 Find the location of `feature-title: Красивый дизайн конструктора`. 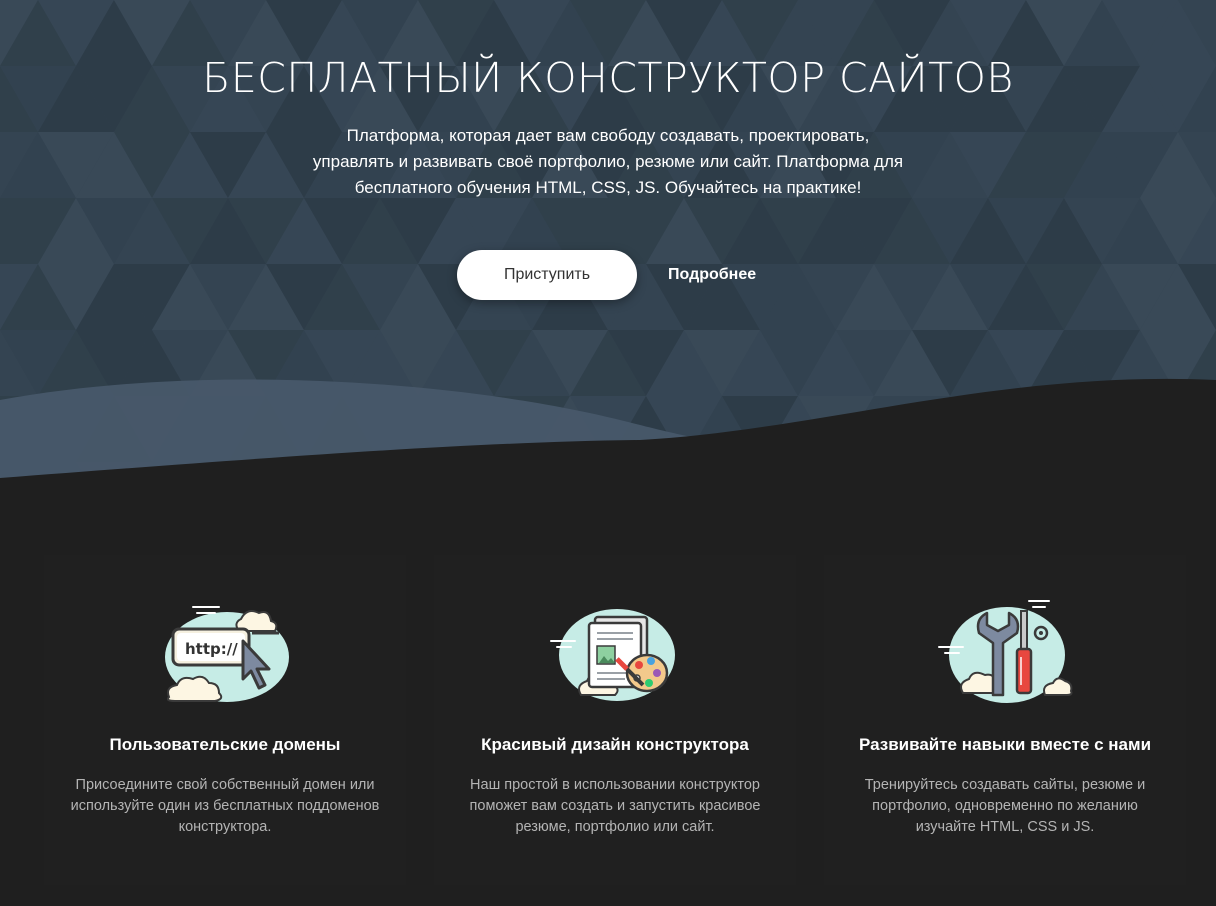

feature-title: Красивый дизайн конструктора is located at coordinates (615, 744).